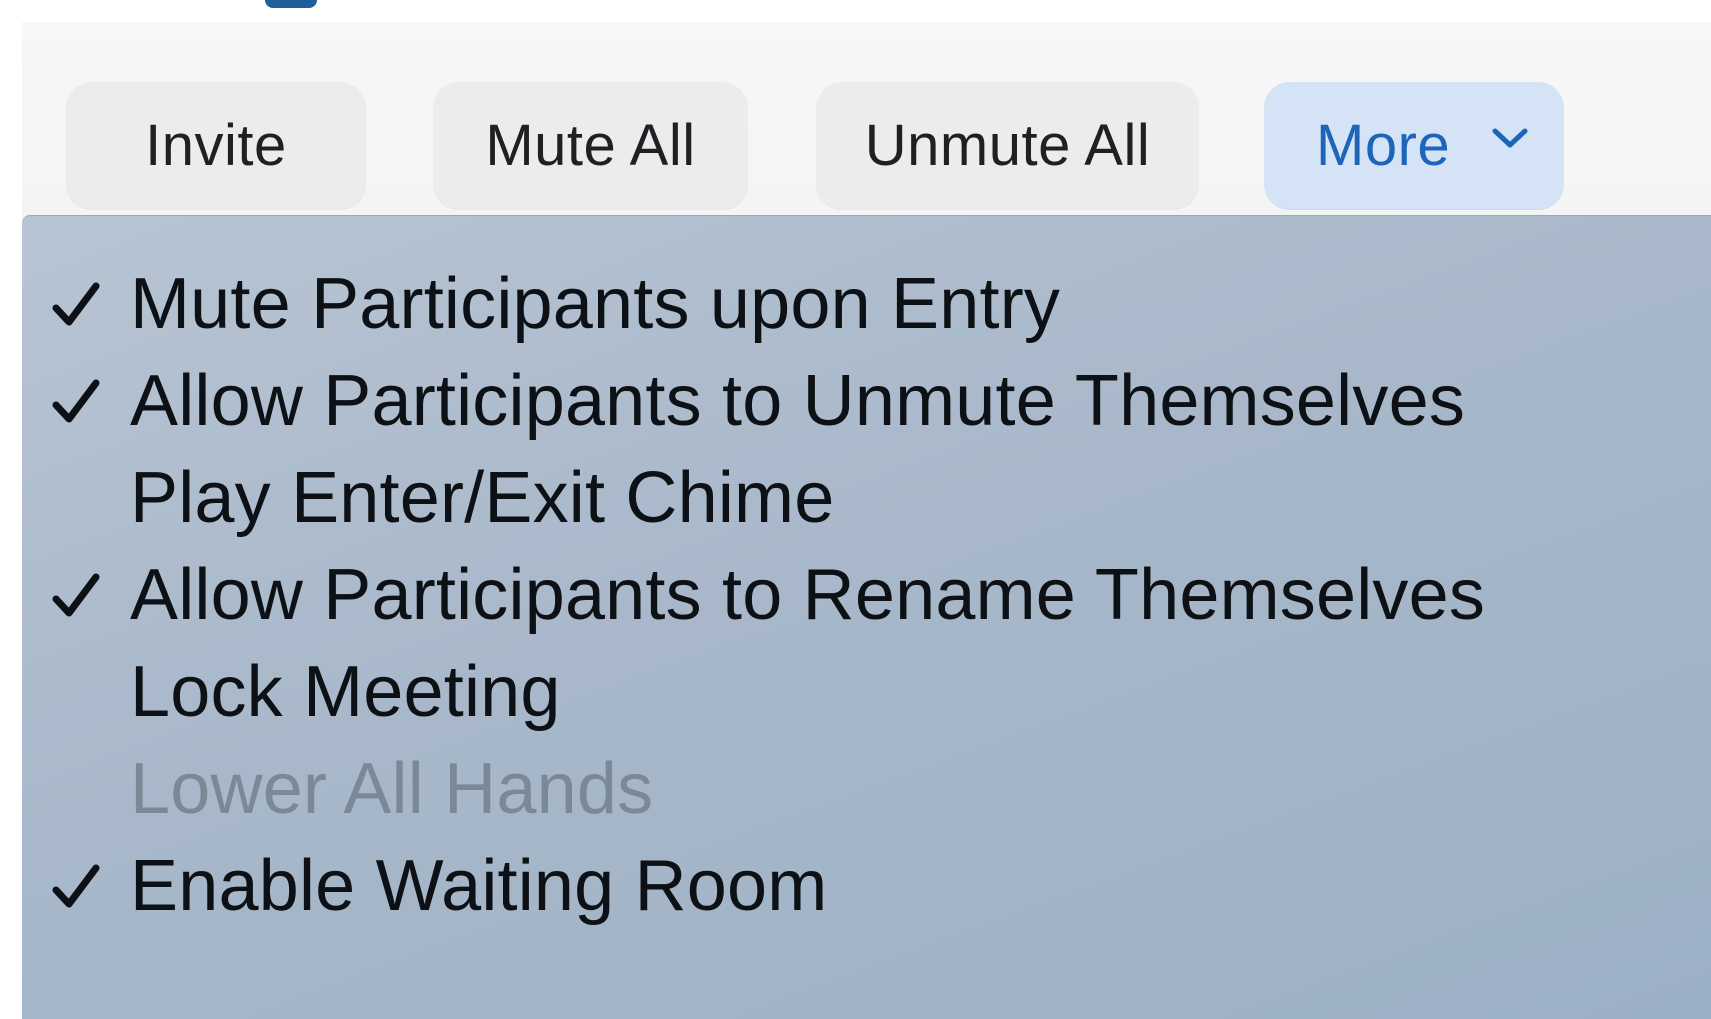 The width and height of the screenshot is (1711, 1019). Describe the element at coordinates (345, 692) in the screenshot. I see `menu-item-label: Lock Meeting` at that location.